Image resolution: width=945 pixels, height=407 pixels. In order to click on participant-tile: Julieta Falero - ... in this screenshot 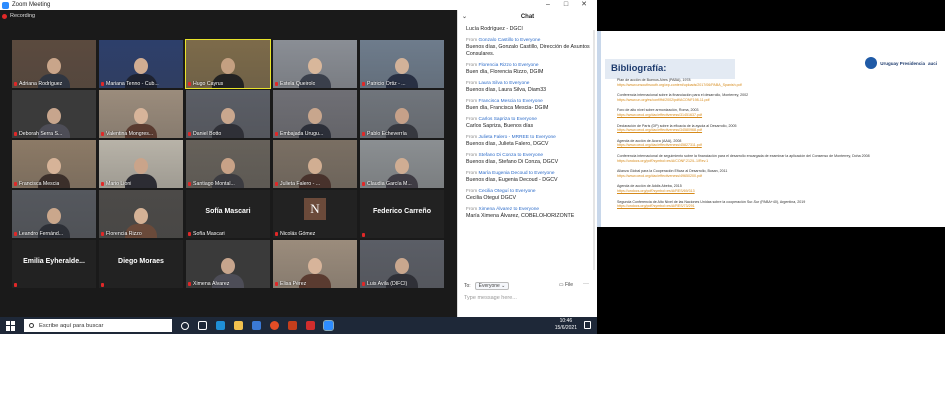, I will do `click(315, 164)`.